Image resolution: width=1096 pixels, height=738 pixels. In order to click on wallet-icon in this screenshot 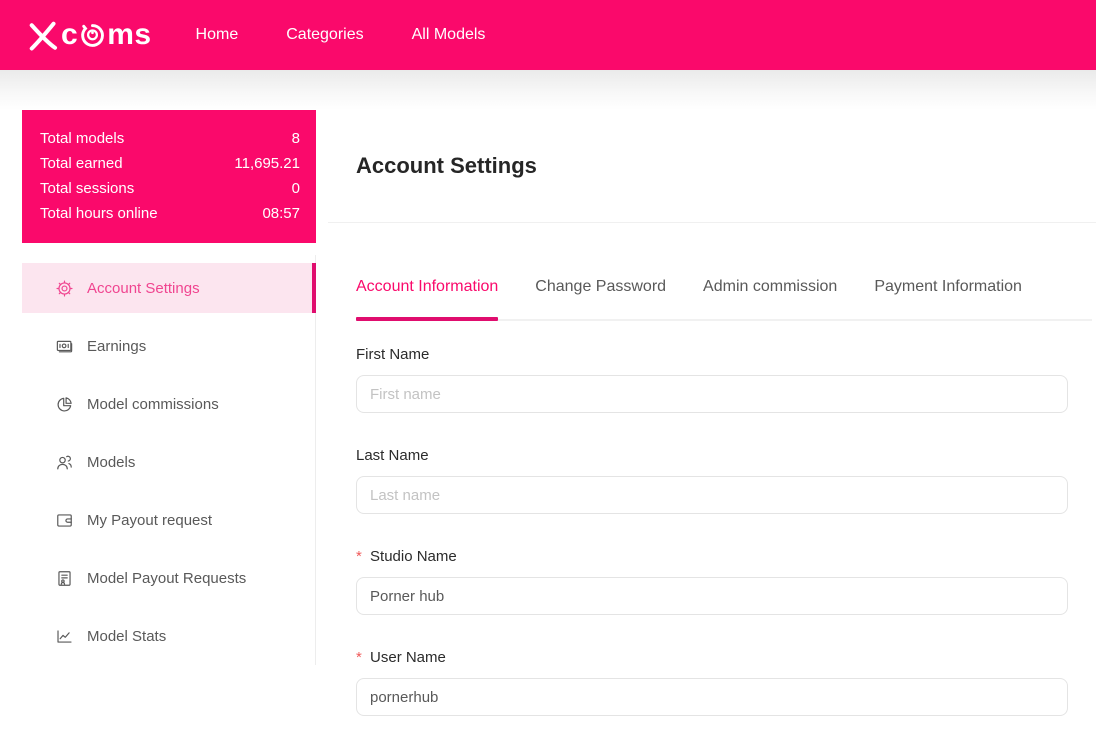, I will do `click(64, 520)`.